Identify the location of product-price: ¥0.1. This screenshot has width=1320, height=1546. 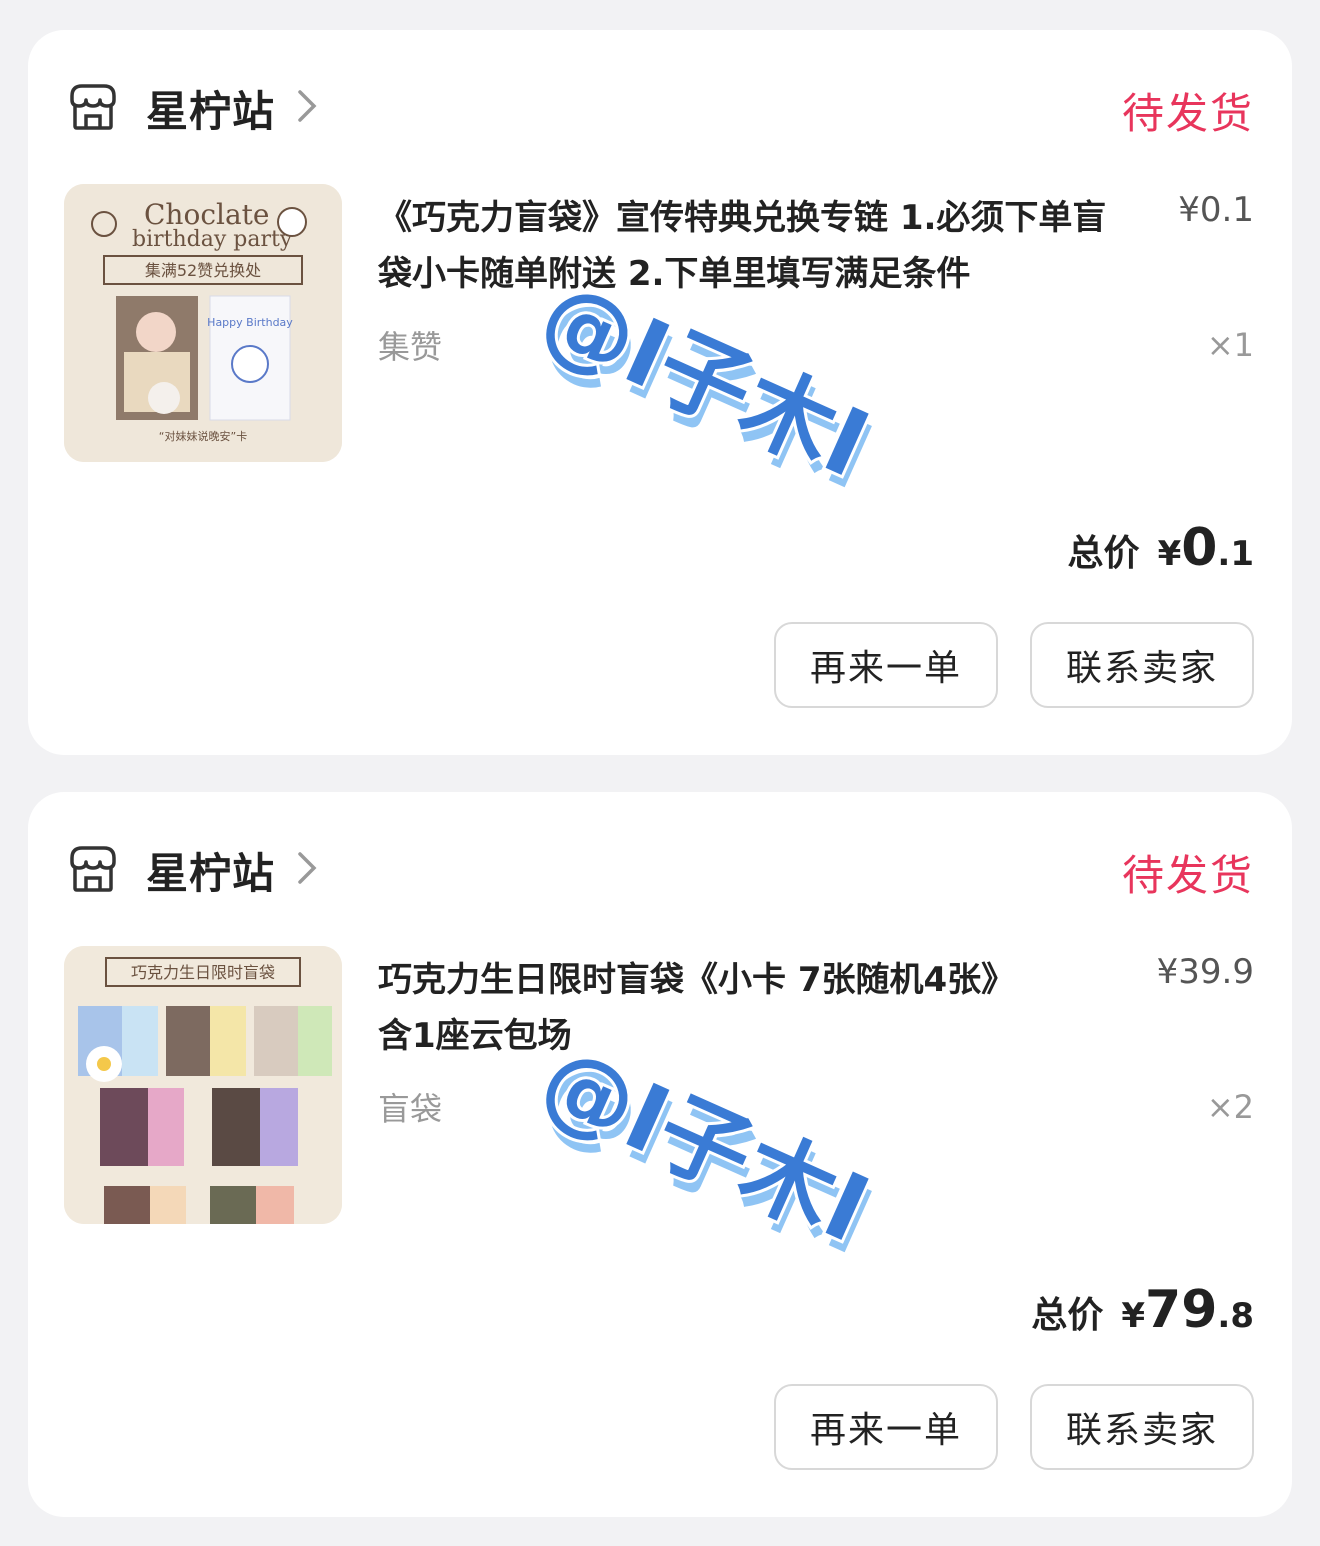
(1216, 210).